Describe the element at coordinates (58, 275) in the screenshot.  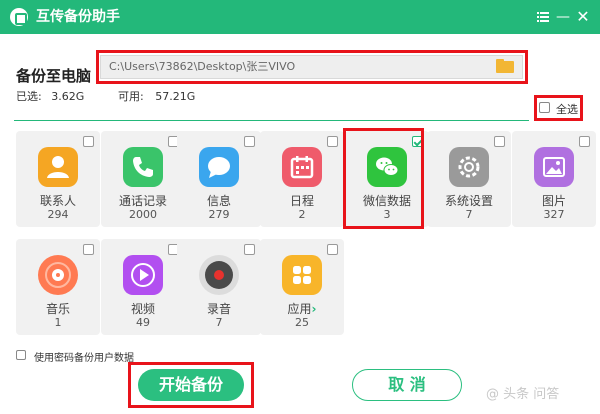
I see `music-icon` at that location.